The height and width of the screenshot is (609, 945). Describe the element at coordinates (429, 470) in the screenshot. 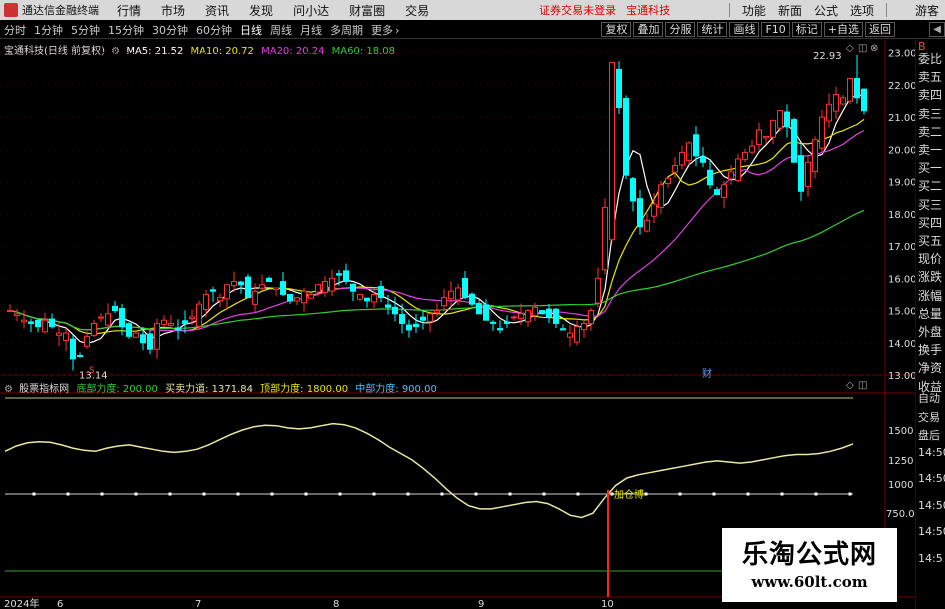

I see `buy-sell-force-line` at that location.